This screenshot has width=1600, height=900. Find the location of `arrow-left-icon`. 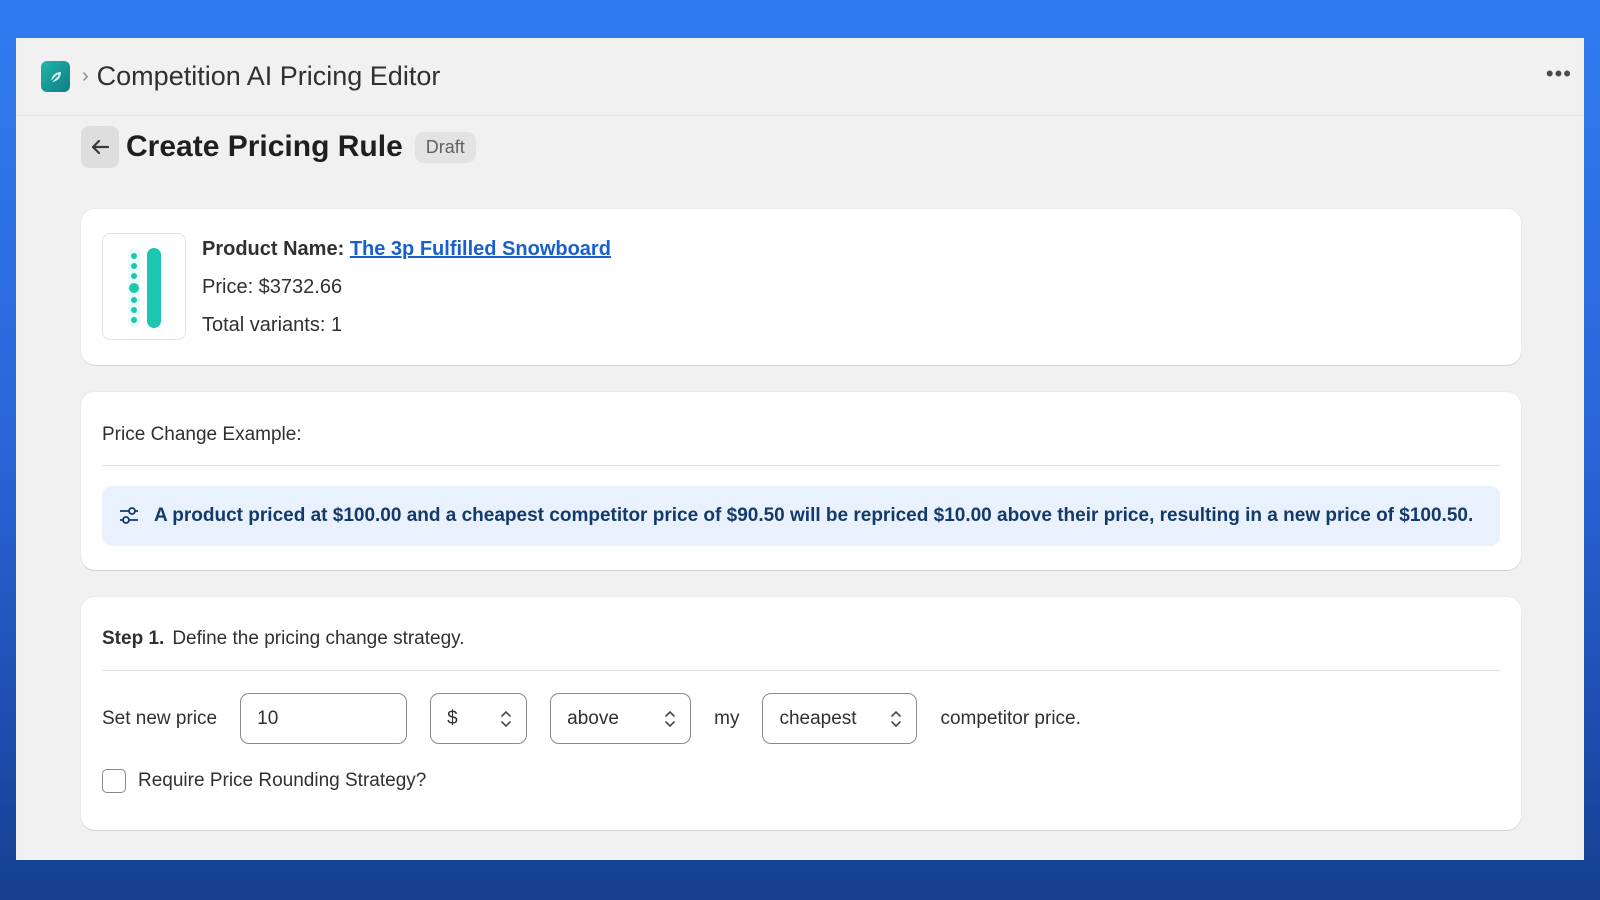

arrow-left-icon is located at coordinates (100, 147).